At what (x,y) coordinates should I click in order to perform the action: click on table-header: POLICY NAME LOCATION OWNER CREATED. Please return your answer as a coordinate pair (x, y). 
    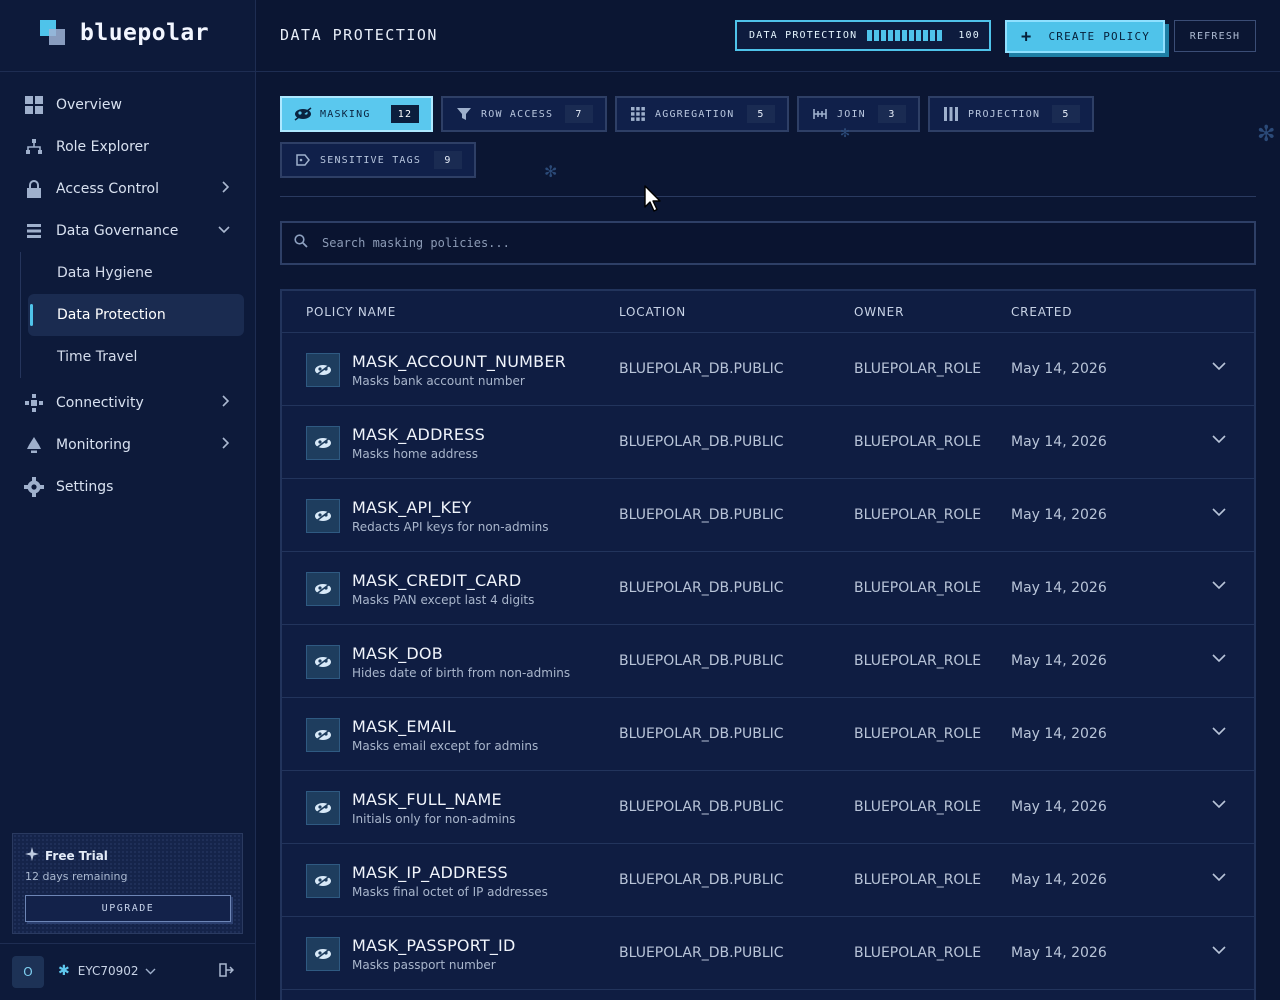
    Looking at the image, I should click on (768, 312).